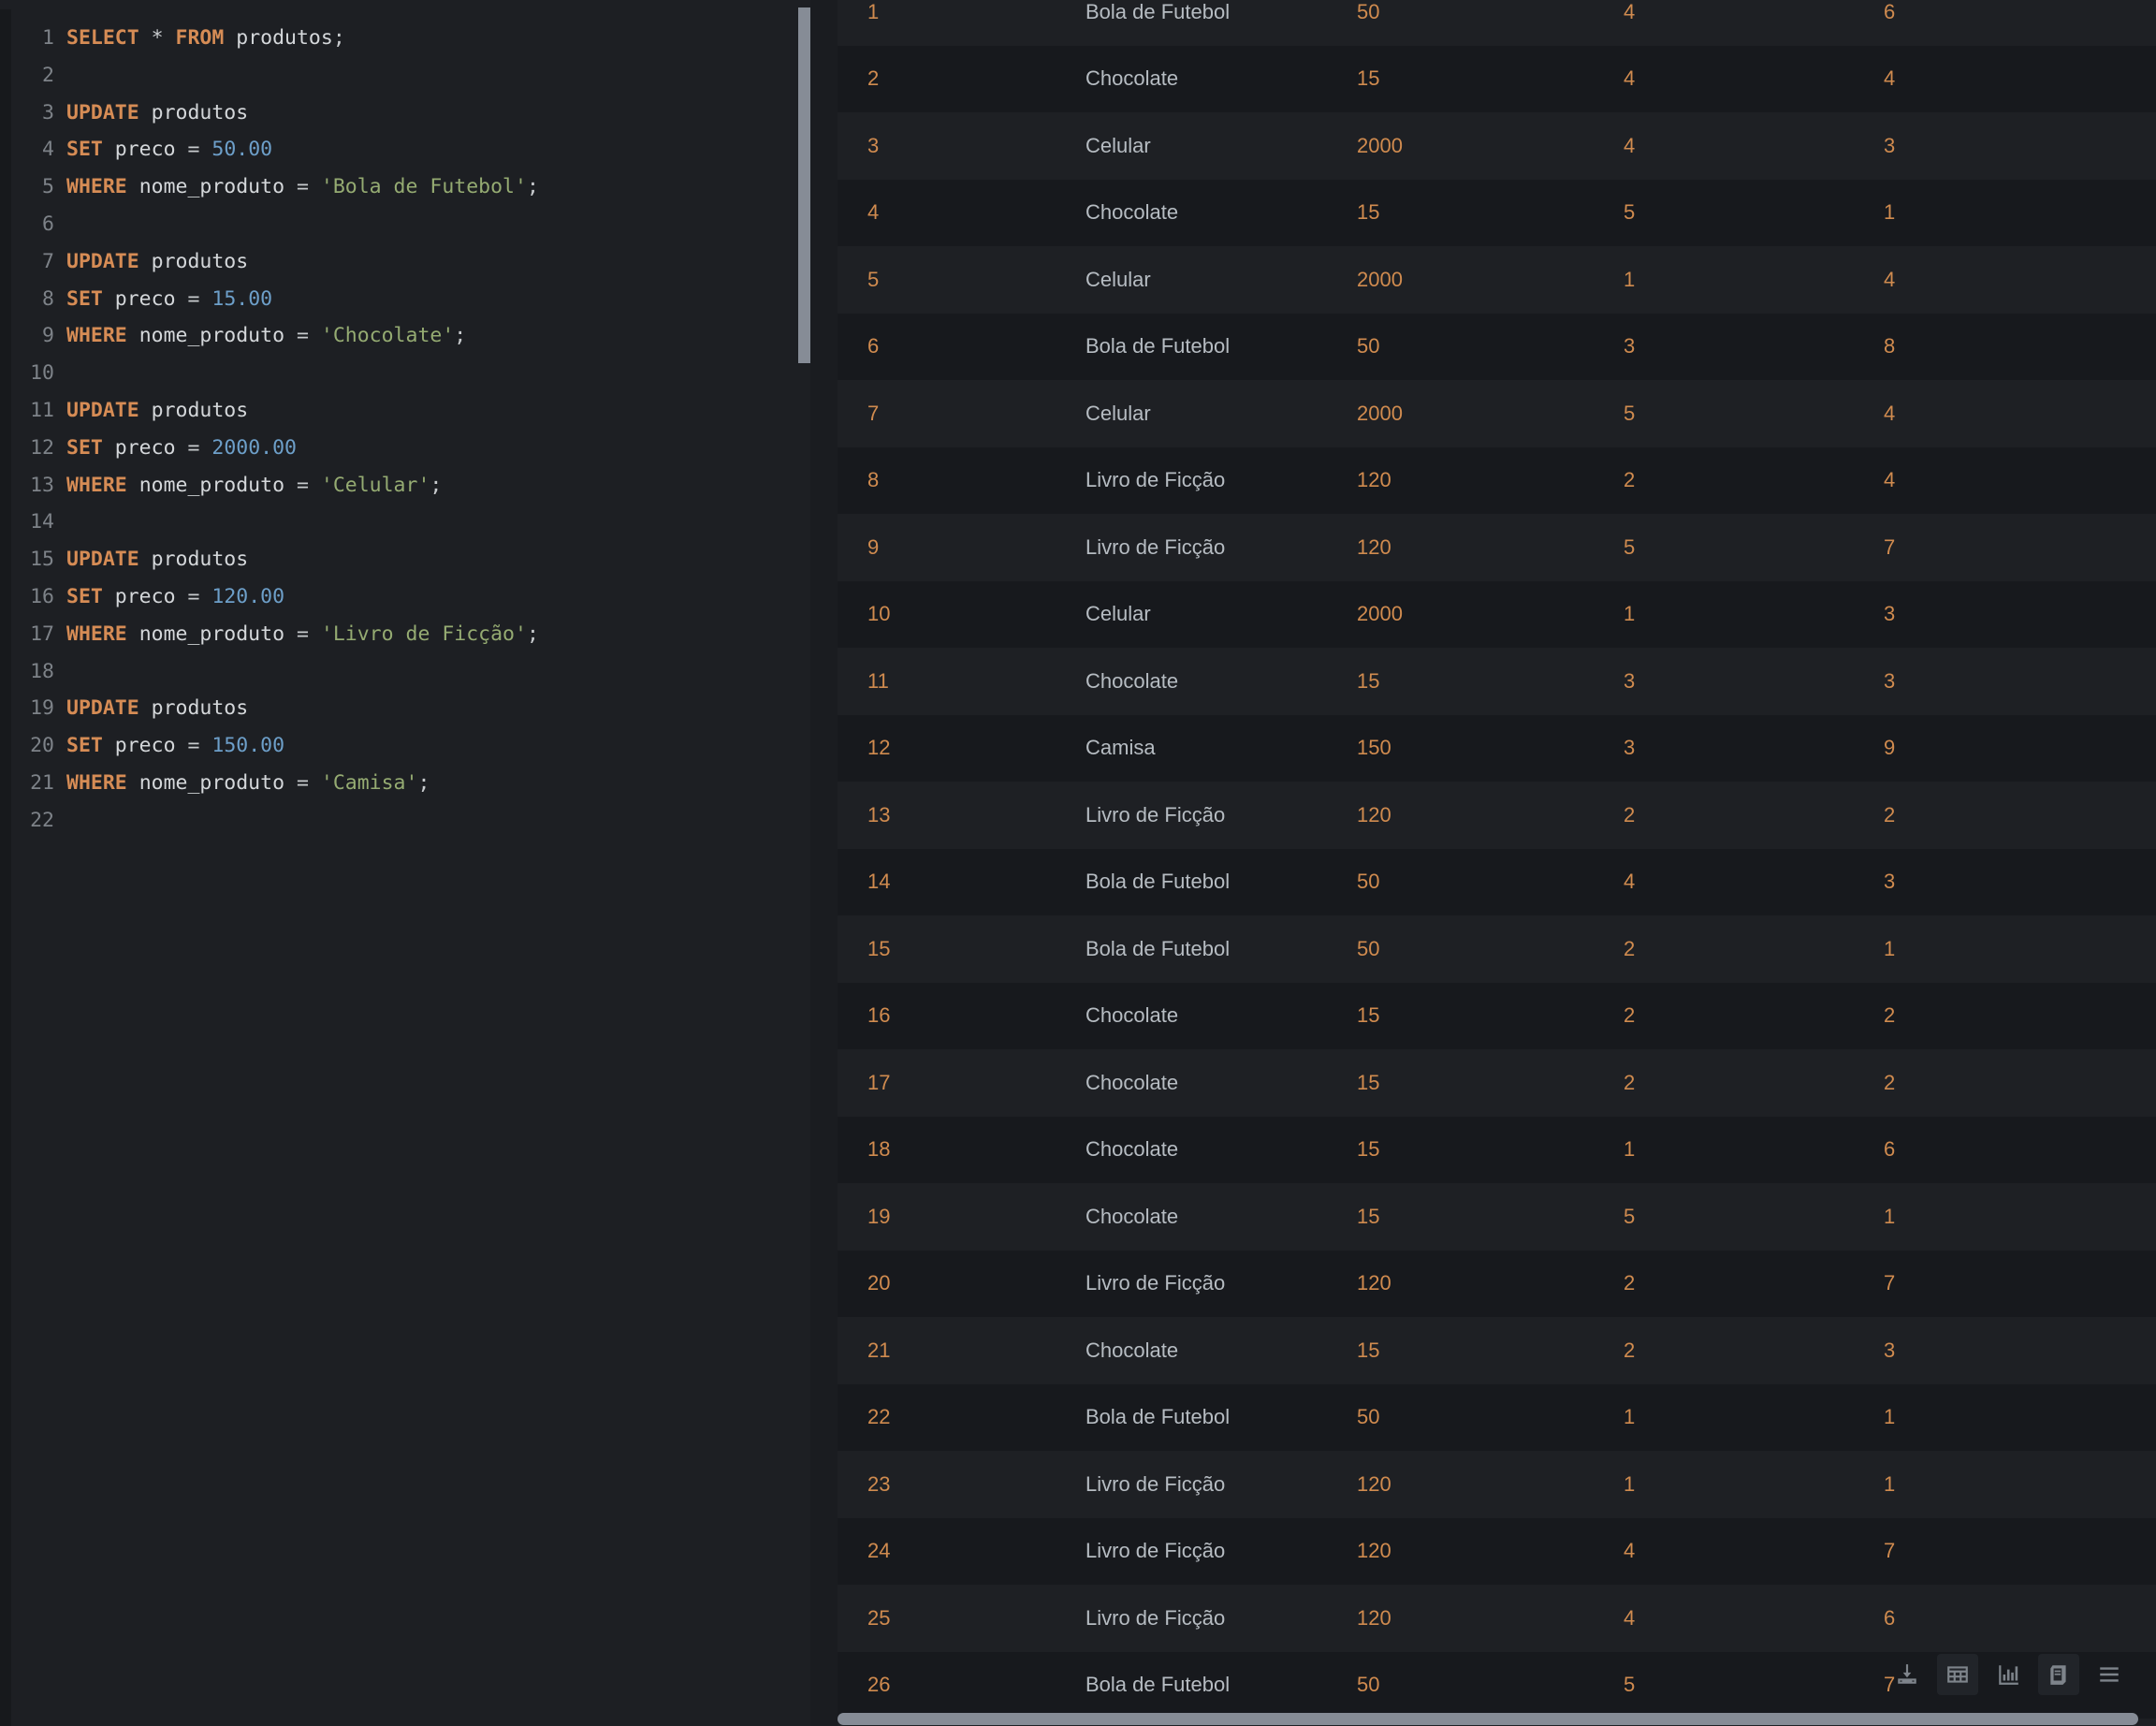 Image resolution: width=2156 pixels, height=1726 pixels. What do you see at coordinates (404, 76) in the screenshot?
I see `code-line: 2` at bounding box center [404, 76].